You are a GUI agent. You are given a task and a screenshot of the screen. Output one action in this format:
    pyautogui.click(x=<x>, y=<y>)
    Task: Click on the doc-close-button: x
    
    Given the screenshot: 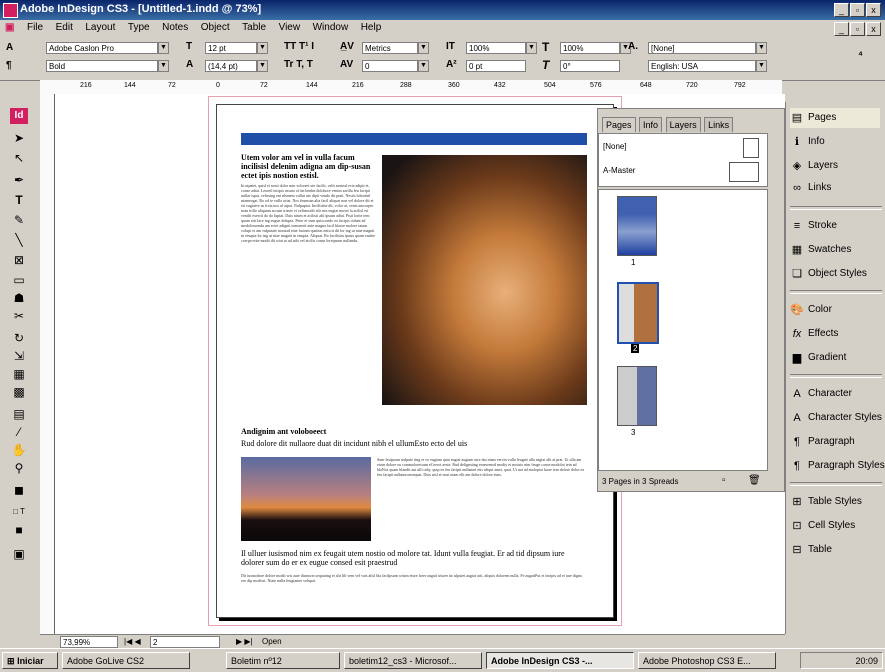 What is the action you would take?
    pyautogui.click(x=873, y=29)
    